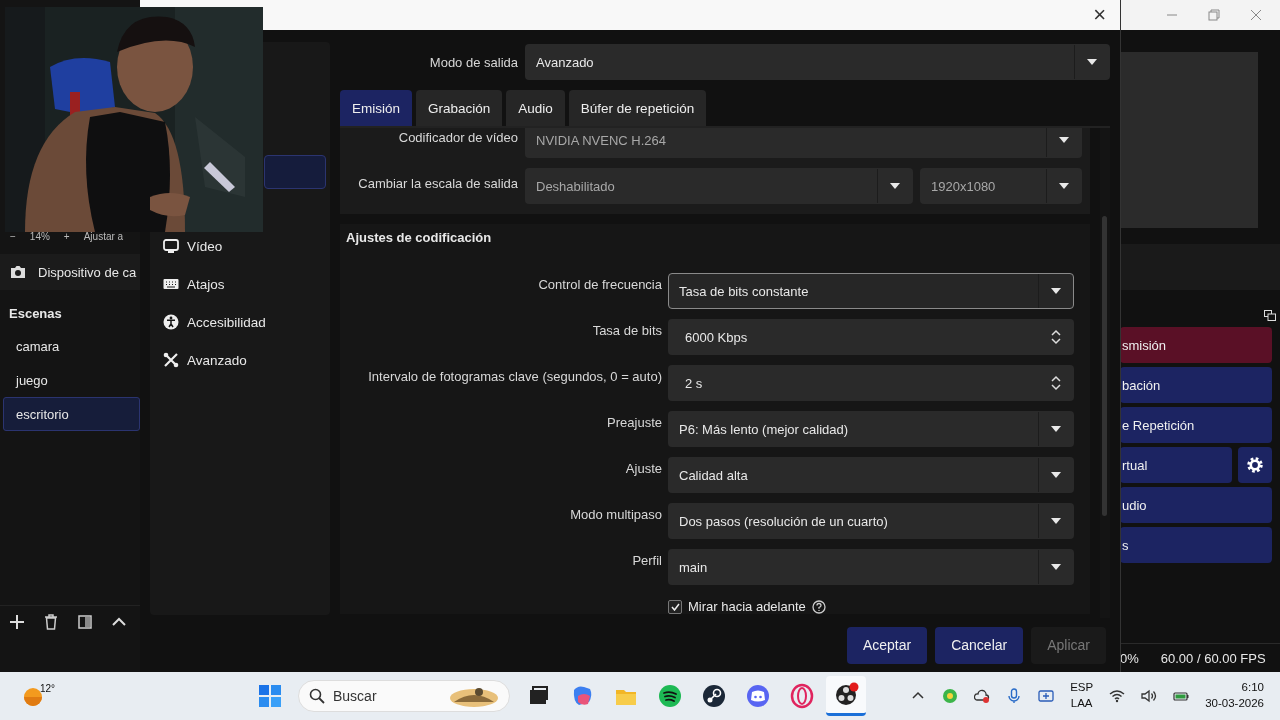 The height and width of the screenshot is (720, 1280). Describe the element at coordinates (1082, 688) in the screenshot. I see `keyboard-layout: ESP` at that location.